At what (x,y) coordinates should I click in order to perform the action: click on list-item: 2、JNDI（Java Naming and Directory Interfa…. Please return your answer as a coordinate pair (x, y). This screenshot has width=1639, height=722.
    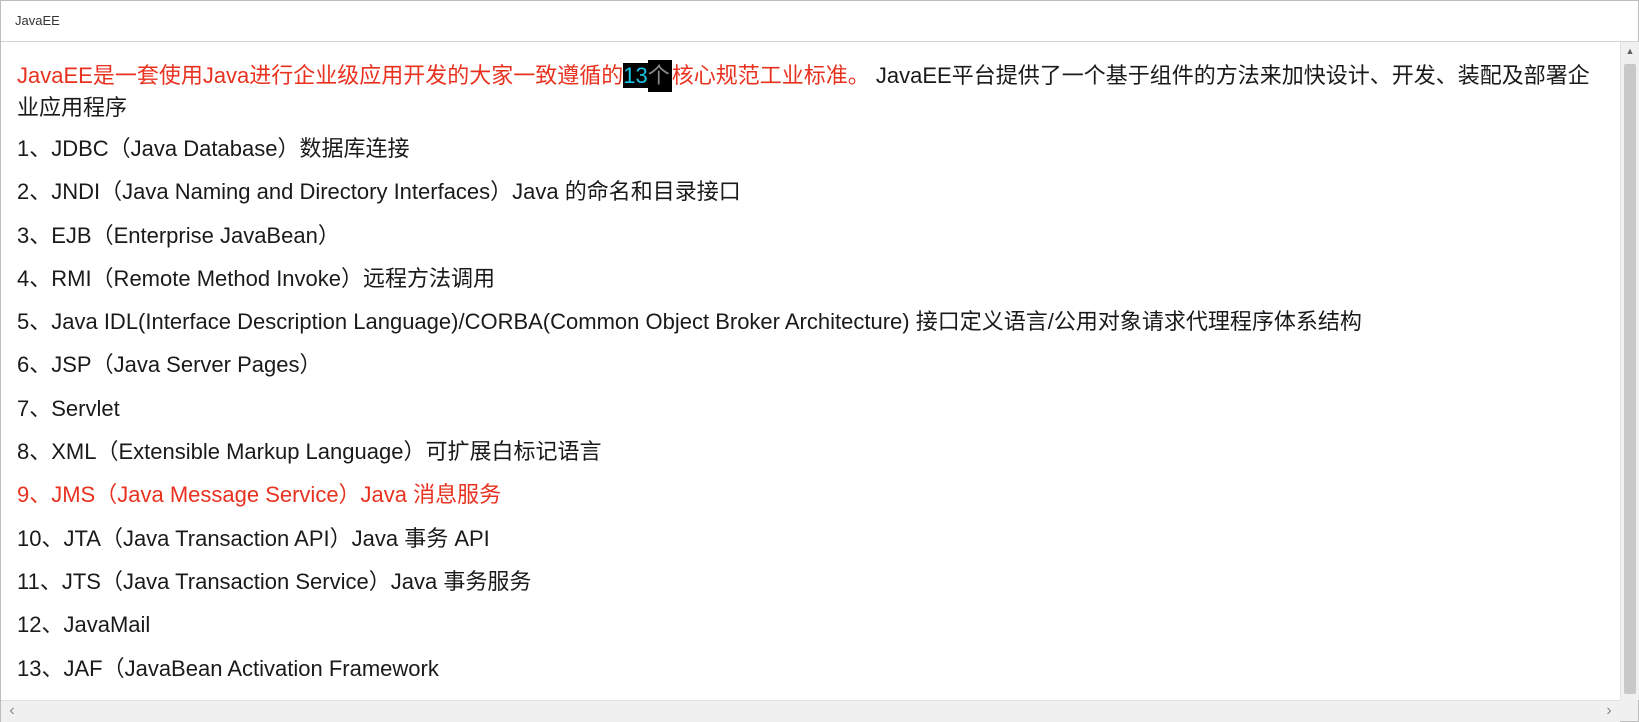
    Looking at the image, I should click on (812, 191).